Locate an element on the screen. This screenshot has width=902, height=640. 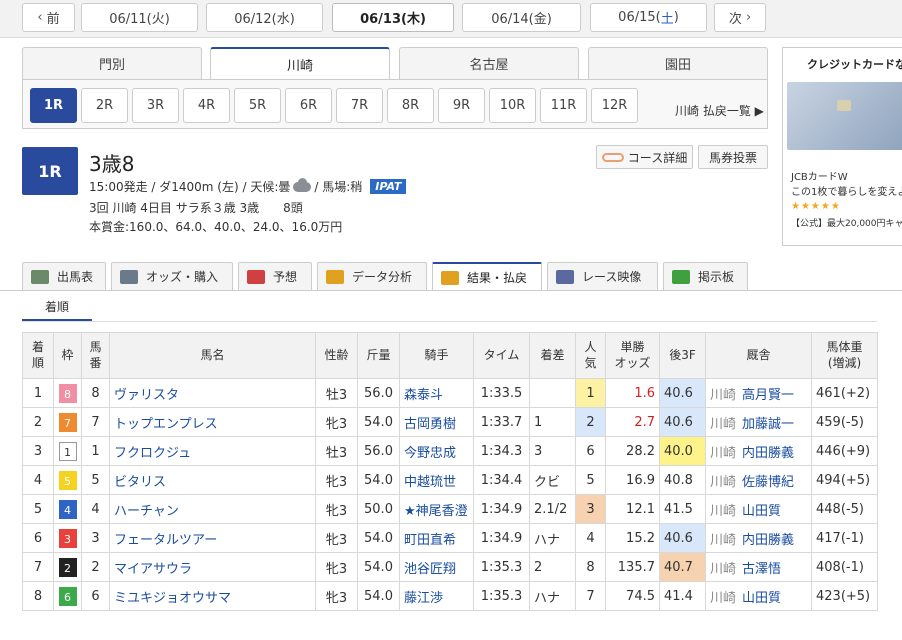
header-sex-age: 性齢 is located at coordinates (336, 355).